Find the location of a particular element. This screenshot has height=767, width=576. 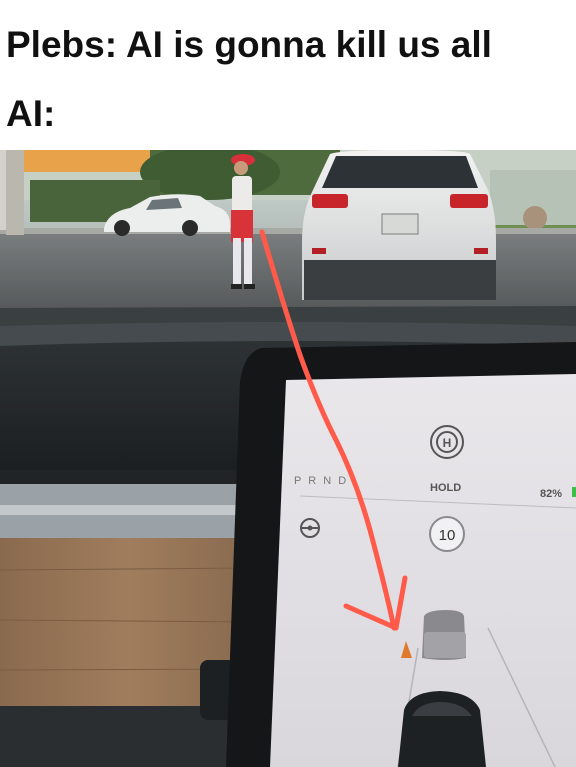

gear-selector-label: P R N D is located at coordinates (321, 481).